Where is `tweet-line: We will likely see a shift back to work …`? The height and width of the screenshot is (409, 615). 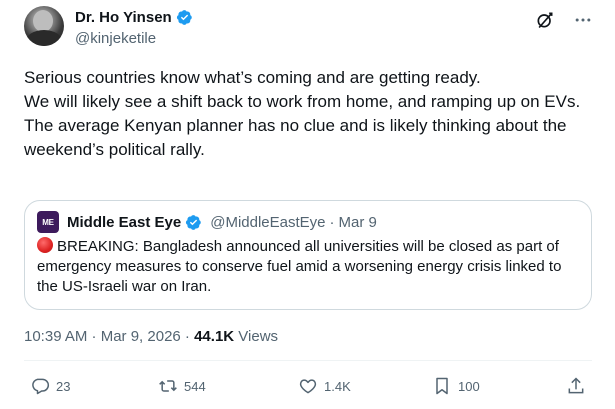 tweet-line: We will likely see a shift back to work … is located at coordinates (302, 101).